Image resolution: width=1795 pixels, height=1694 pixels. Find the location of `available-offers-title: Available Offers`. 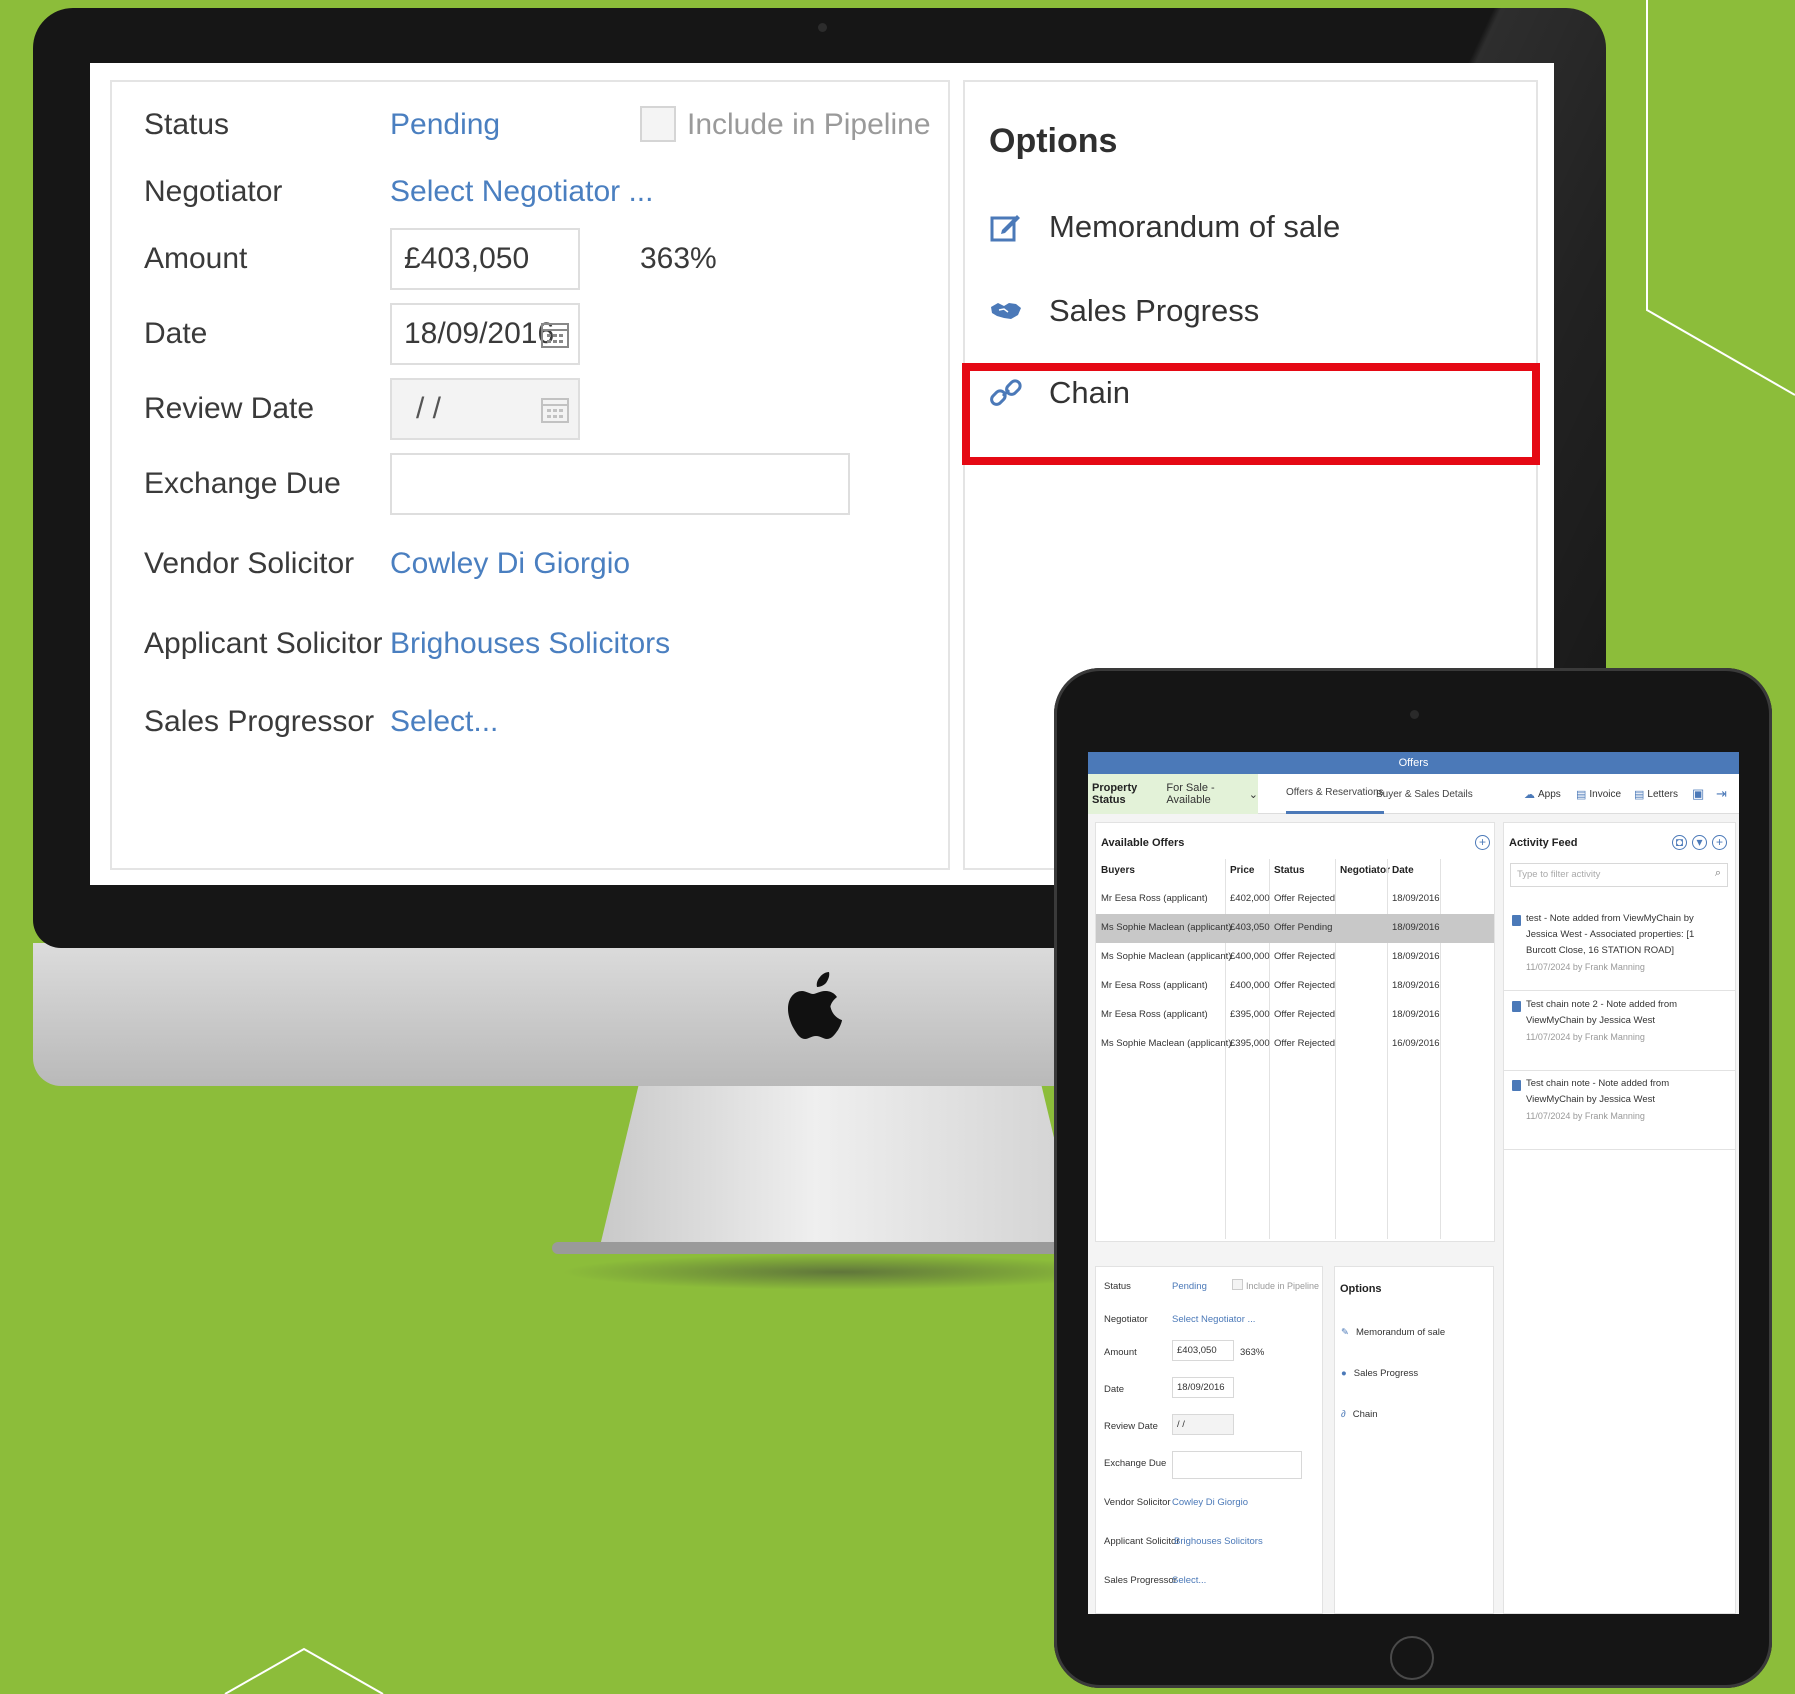

available-offers-title: Available Offers is located at coordinates (1143, 843).